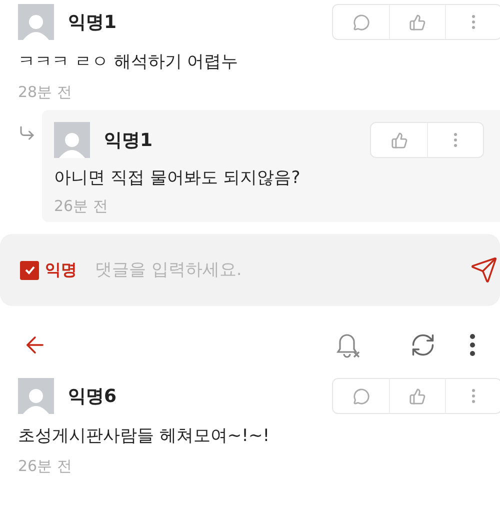  I want to click on comment-text: ㅋㅋㅋ ㄹㅇ 해석하기 어렵누, so click(129, 62).